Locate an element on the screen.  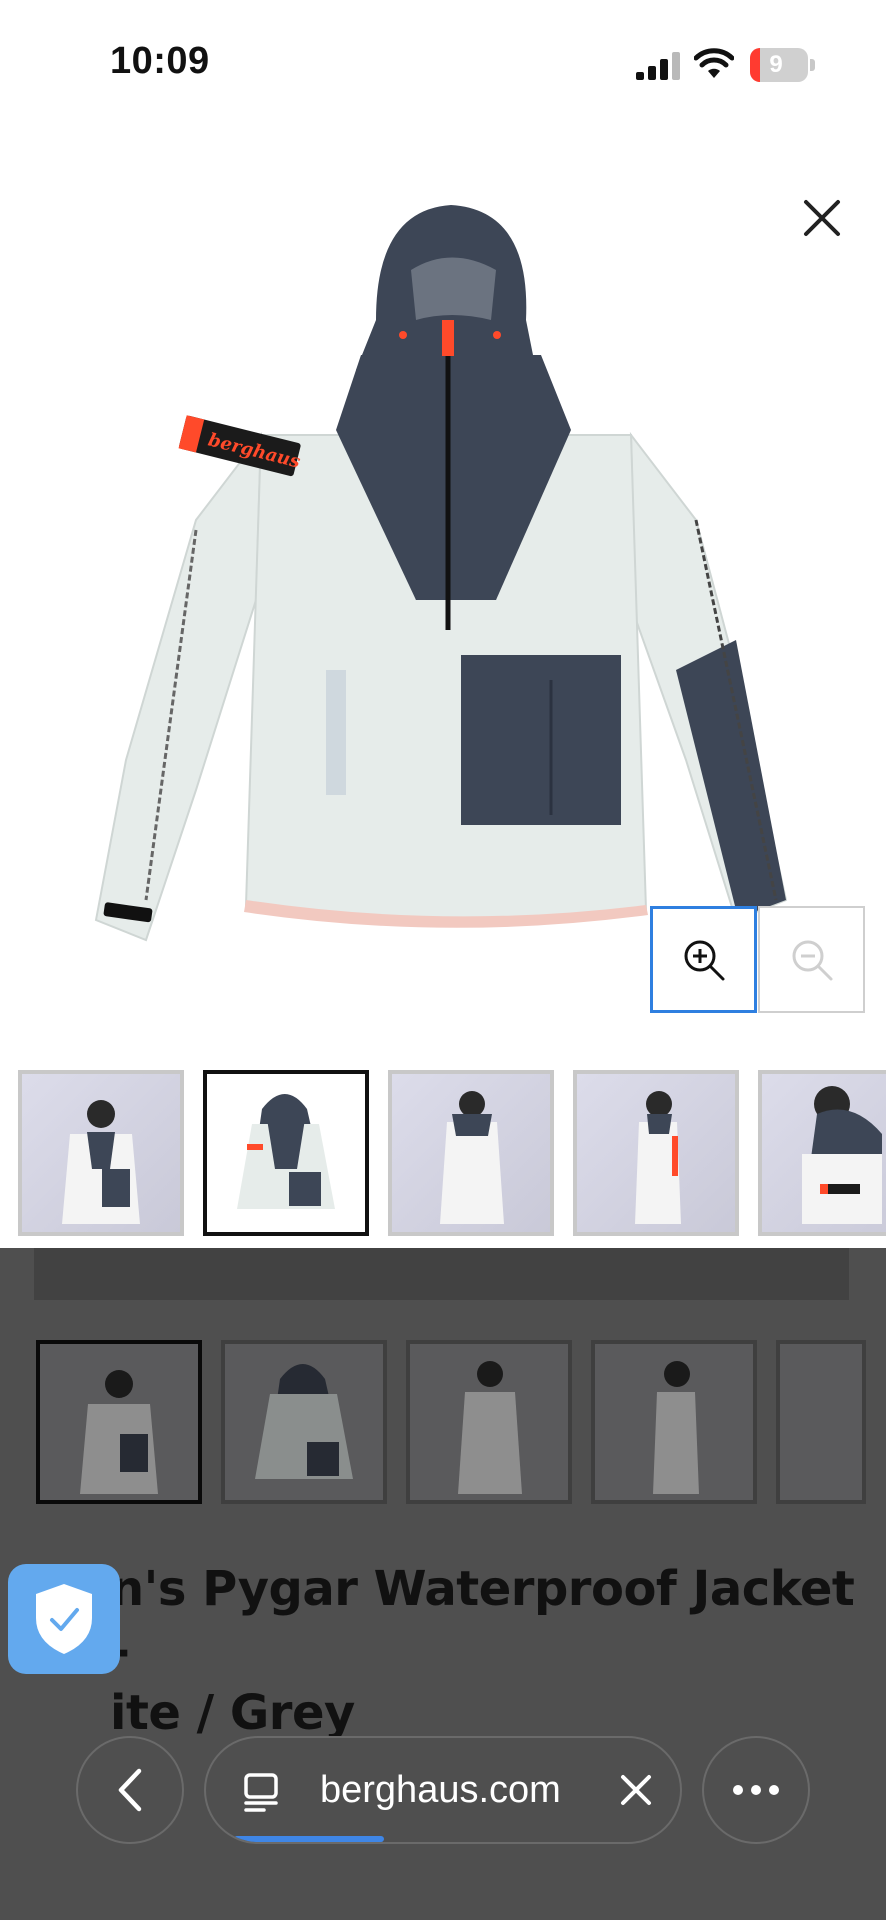
product-title-line-1: n's Pygar Waterproof Jacket - is located at coordinates (482, 1620).